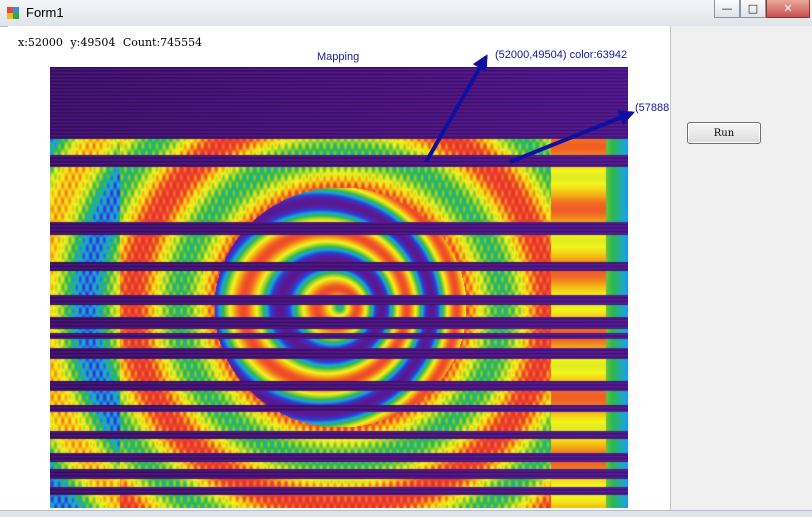 The image size is (812, 517). I want to click on status-readout: x:52000 y:49504 Count:745554, so click(110, 42).